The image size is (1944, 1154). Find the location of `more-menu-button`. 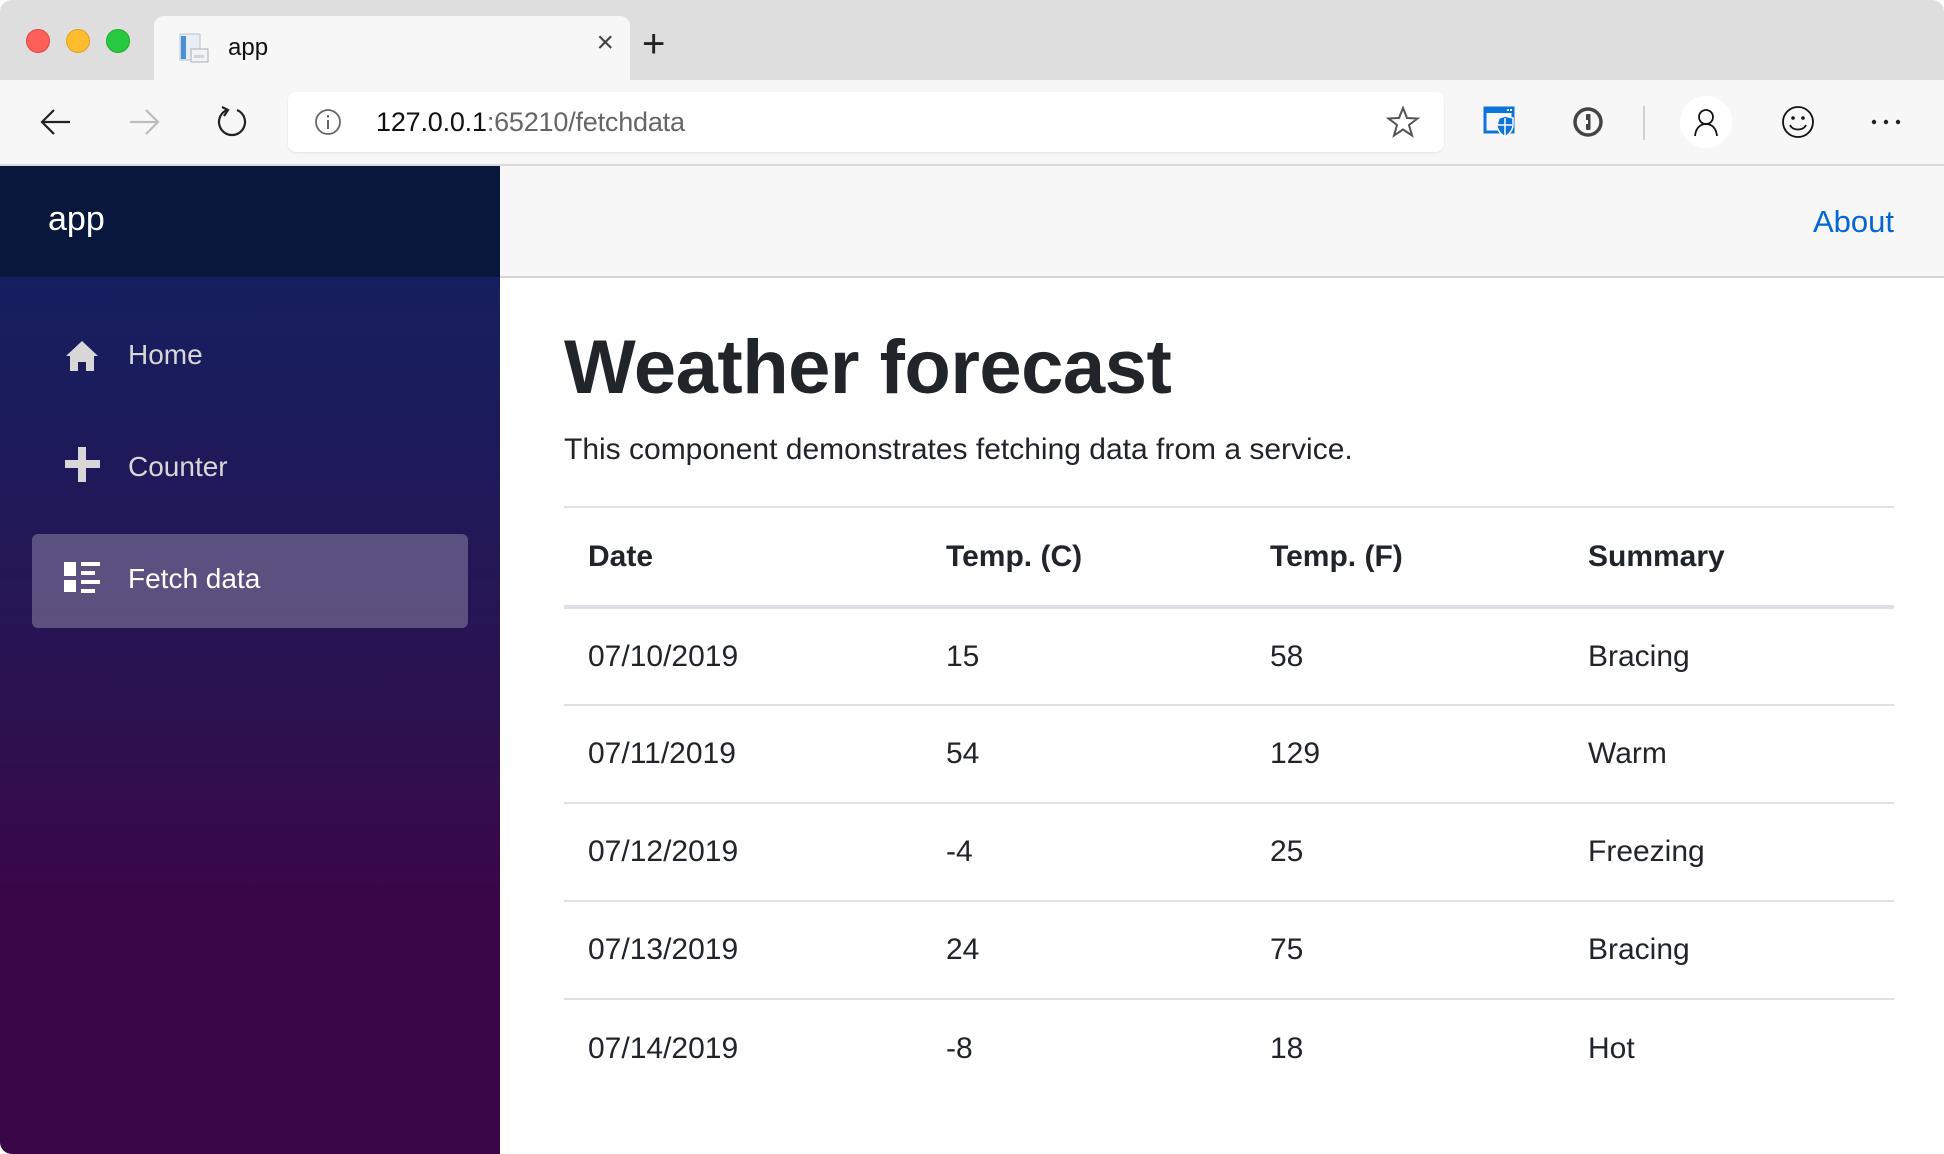

more-menu-button is located at coordinates (1886, 122).